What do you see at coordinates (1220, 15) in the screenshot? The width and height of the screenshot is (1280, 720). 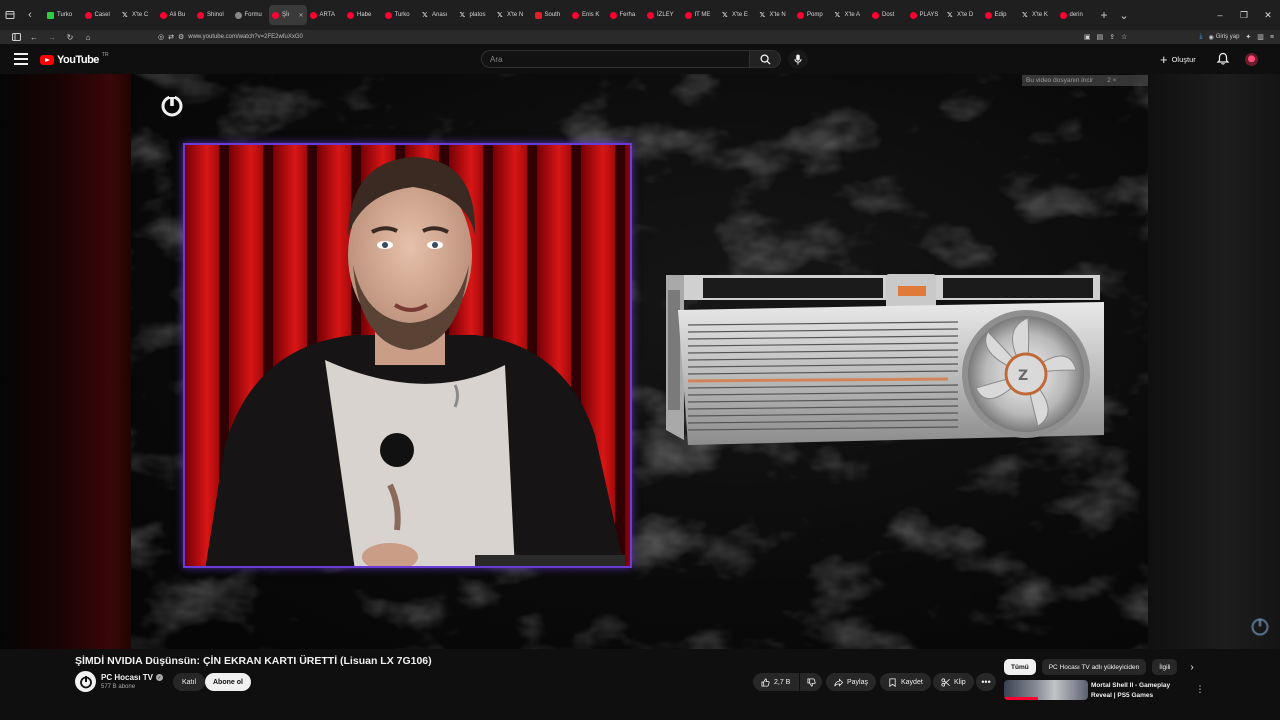 I see `minimize-button: –` at bounding box center [1220, 15].